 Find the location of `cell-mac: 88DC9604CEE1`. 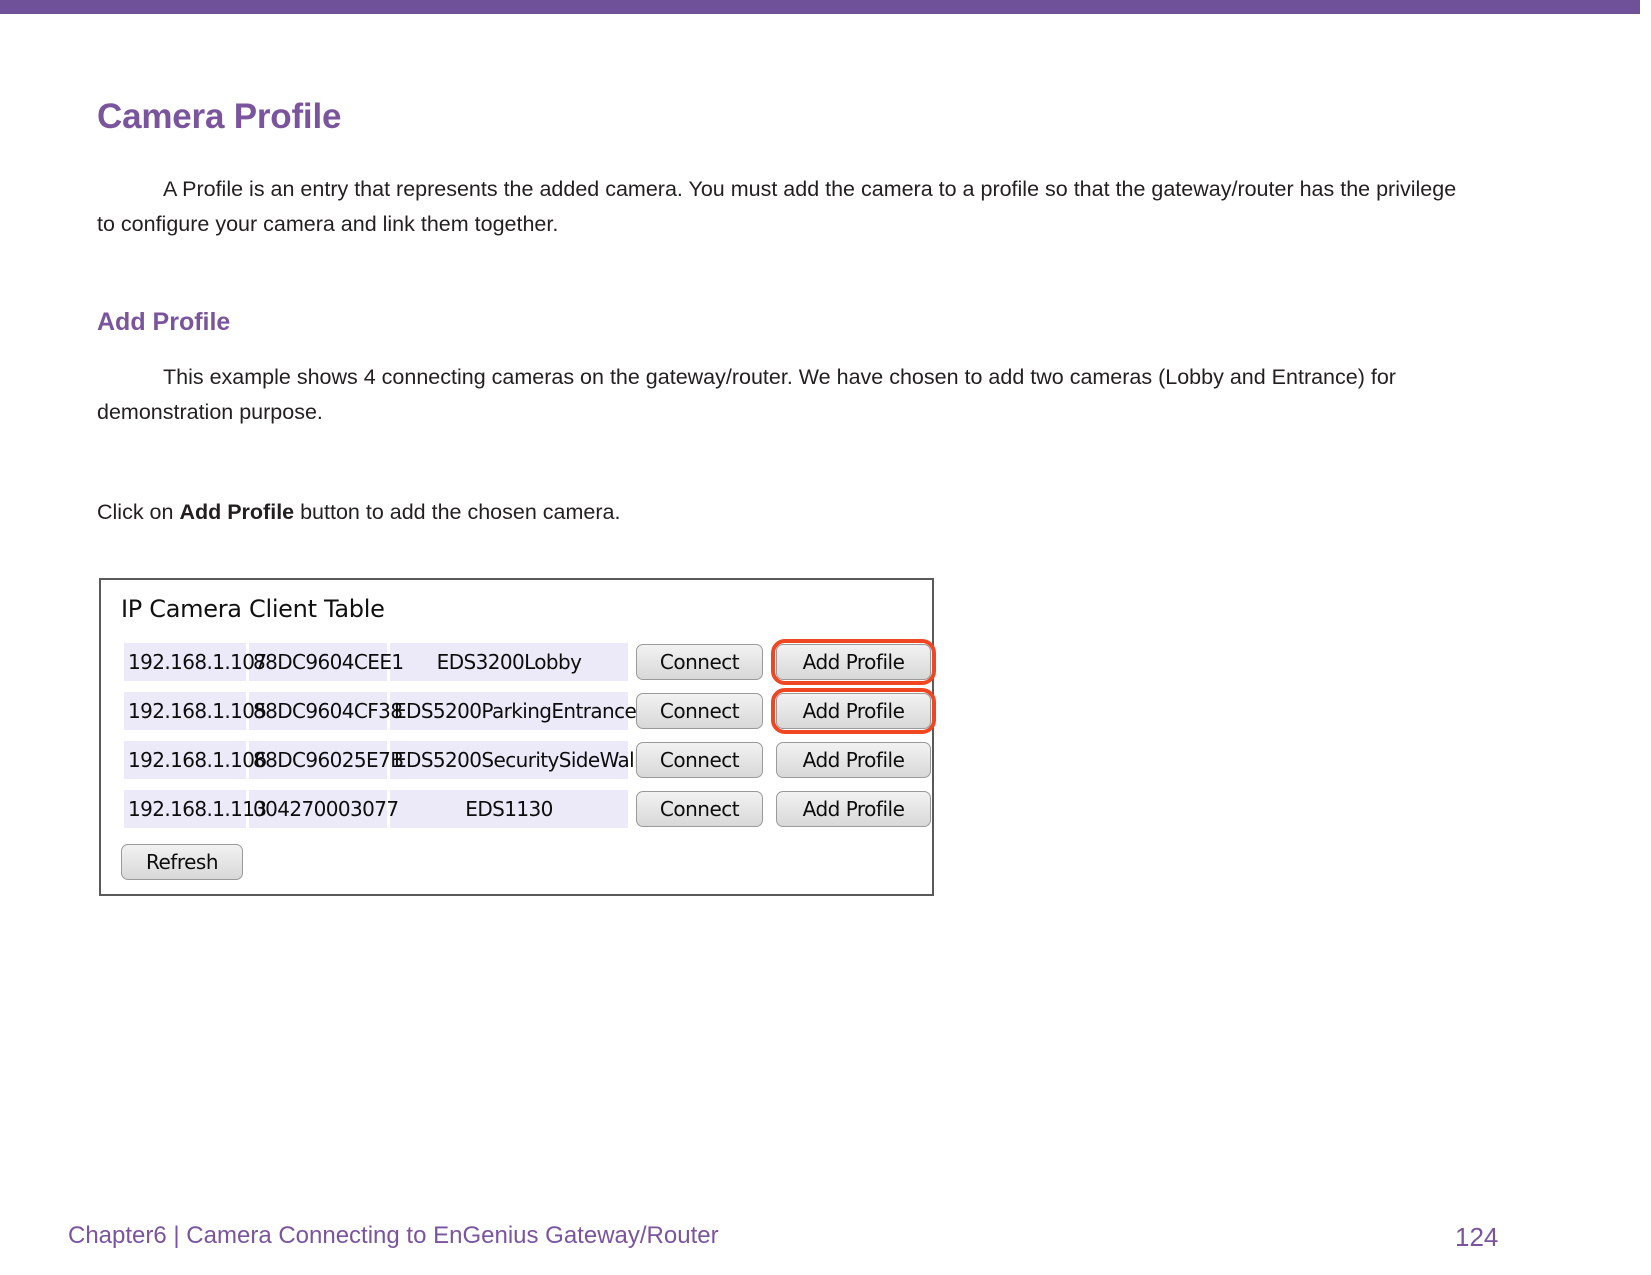

cell-mac: 88DC9604CEE1 is located at coordinates (326, 662).